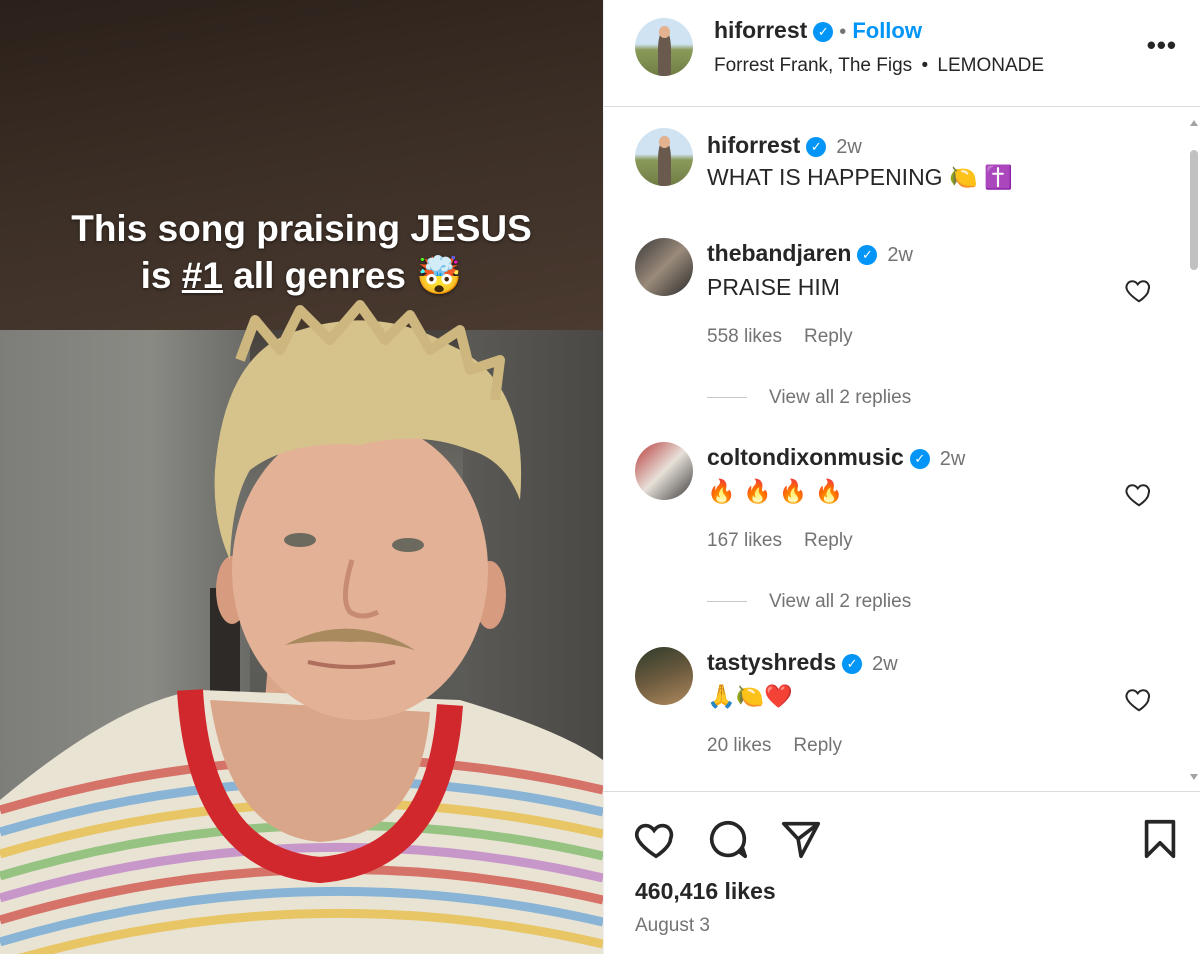 The width and height of the screenshot is (1200, 954). I want to click on comment-header: coltondixonmusic ✓ 2w, so click(836, 457).